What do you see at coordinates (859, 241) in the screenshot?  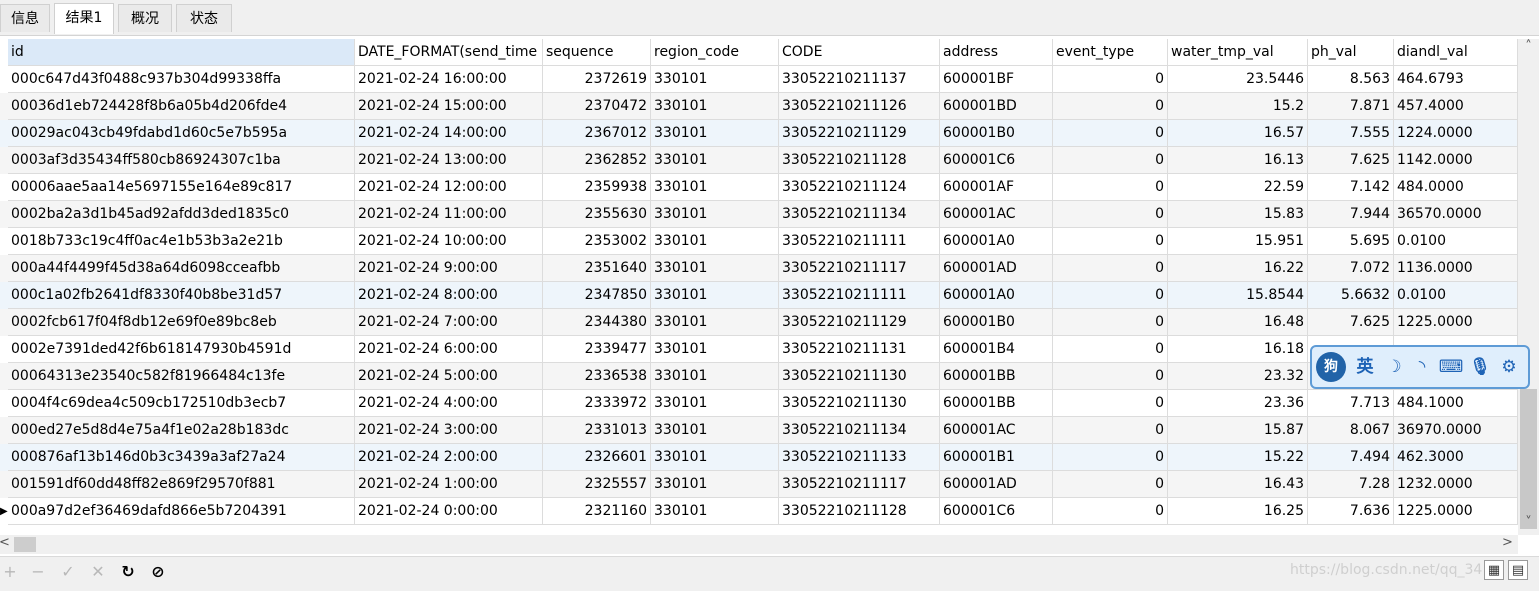 I see `table-cell: 33052210211111` at bounding box center [859, 241].